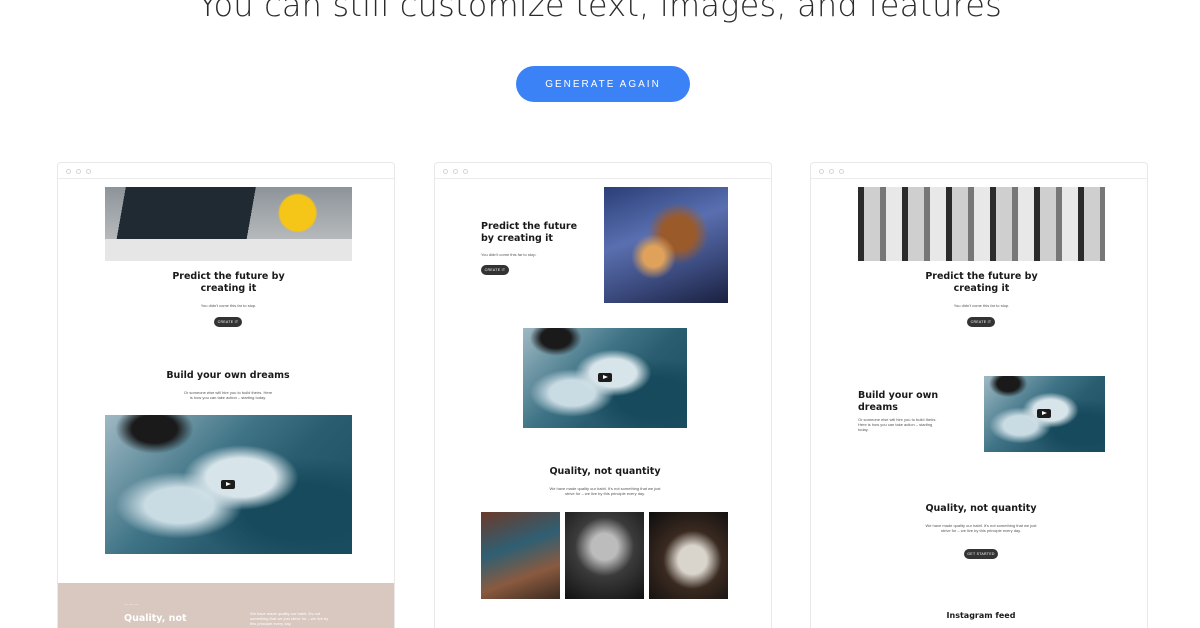  Describe the element at coordinates (131, 603) in the screenshot. I see `band-eyebrow: — — —` at that location.